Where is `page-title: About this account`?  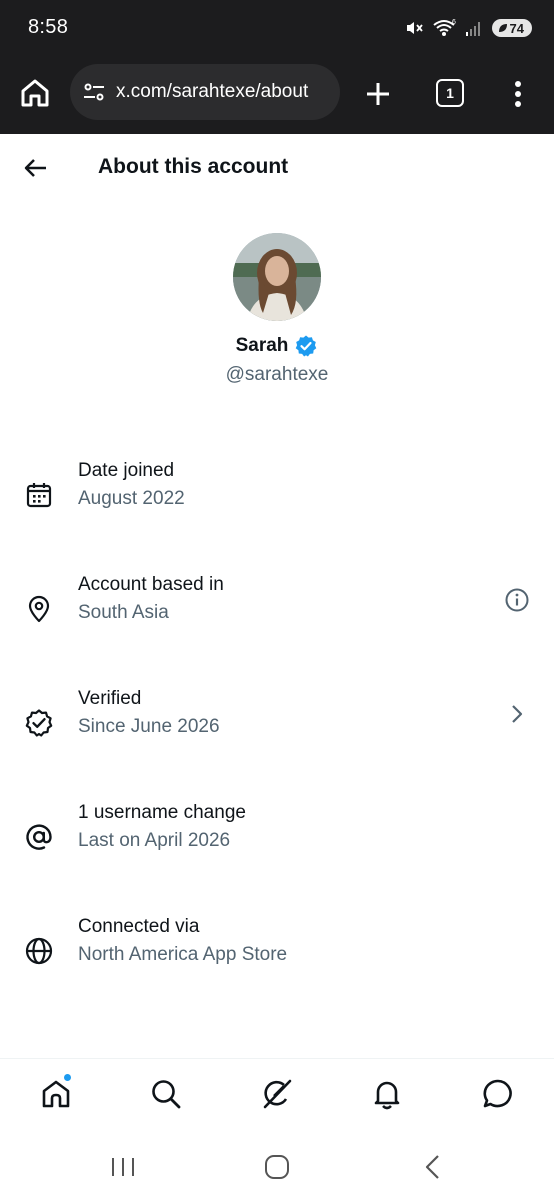 page-title: About this account is located at coordinates (193, 166).